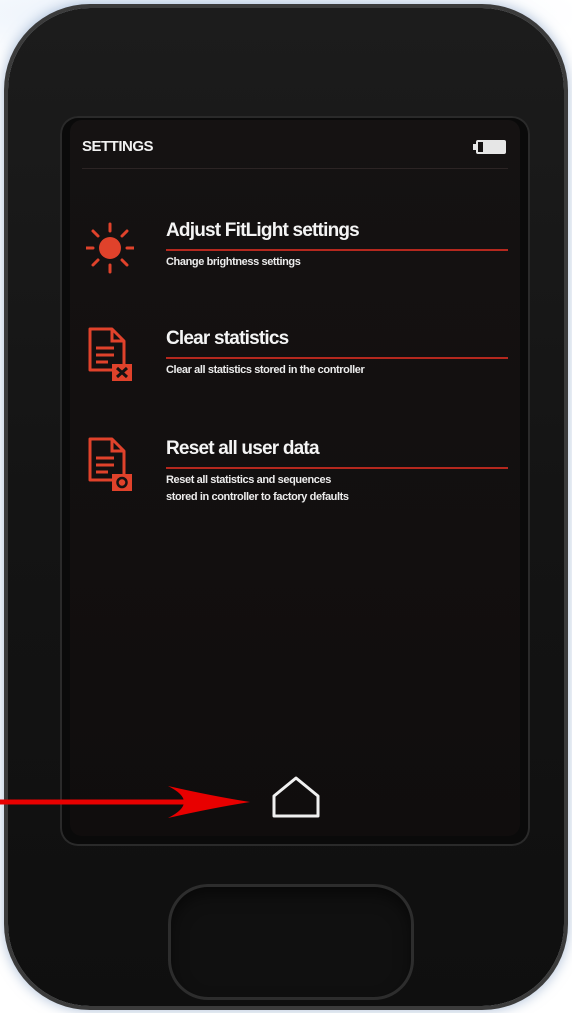  Describe the element at coordinates (291, 942) in the screenshot. I see `physical-home-button` at that location.